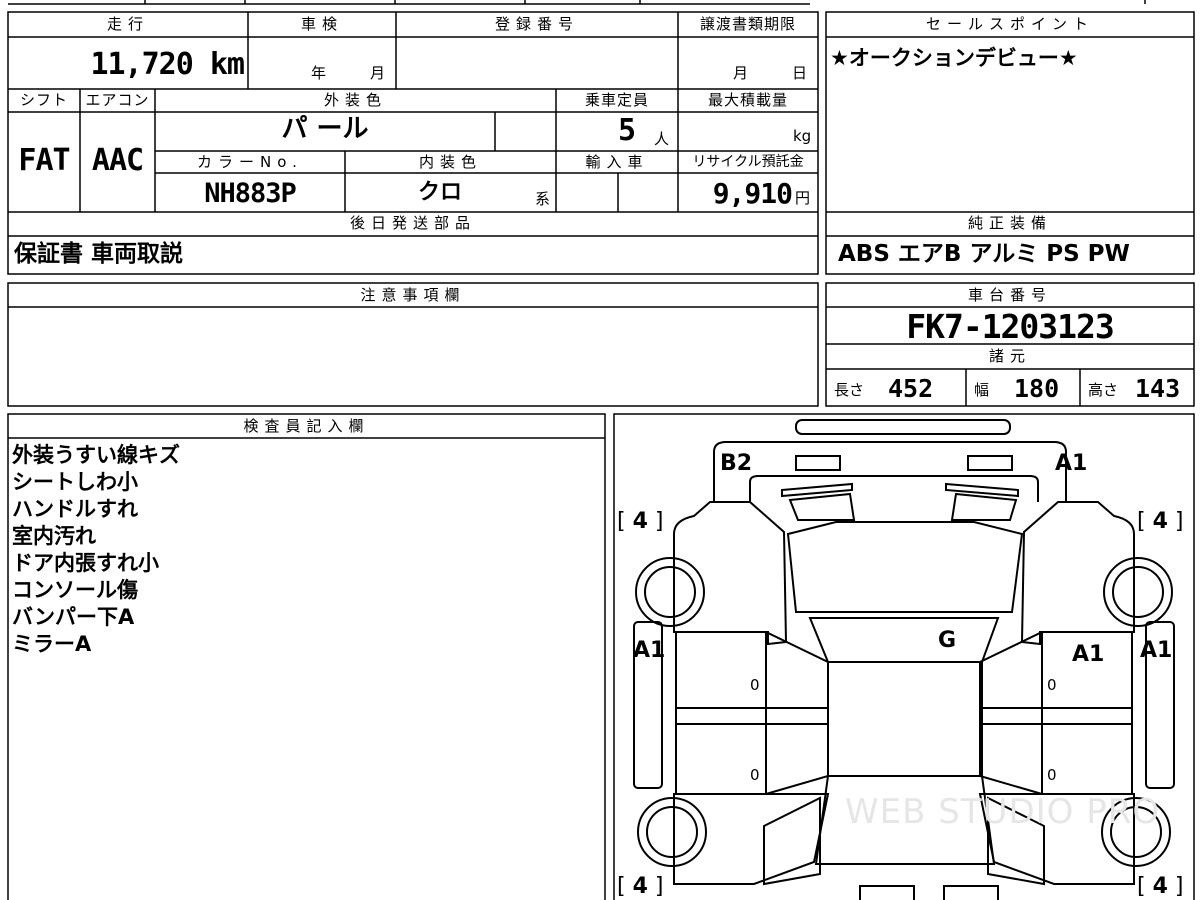 This screenshot has height=900, width=1200. Describe the element at coordinates (355, 100) in the screenshot. I see `exterior-color-header: 外装色` at that location.